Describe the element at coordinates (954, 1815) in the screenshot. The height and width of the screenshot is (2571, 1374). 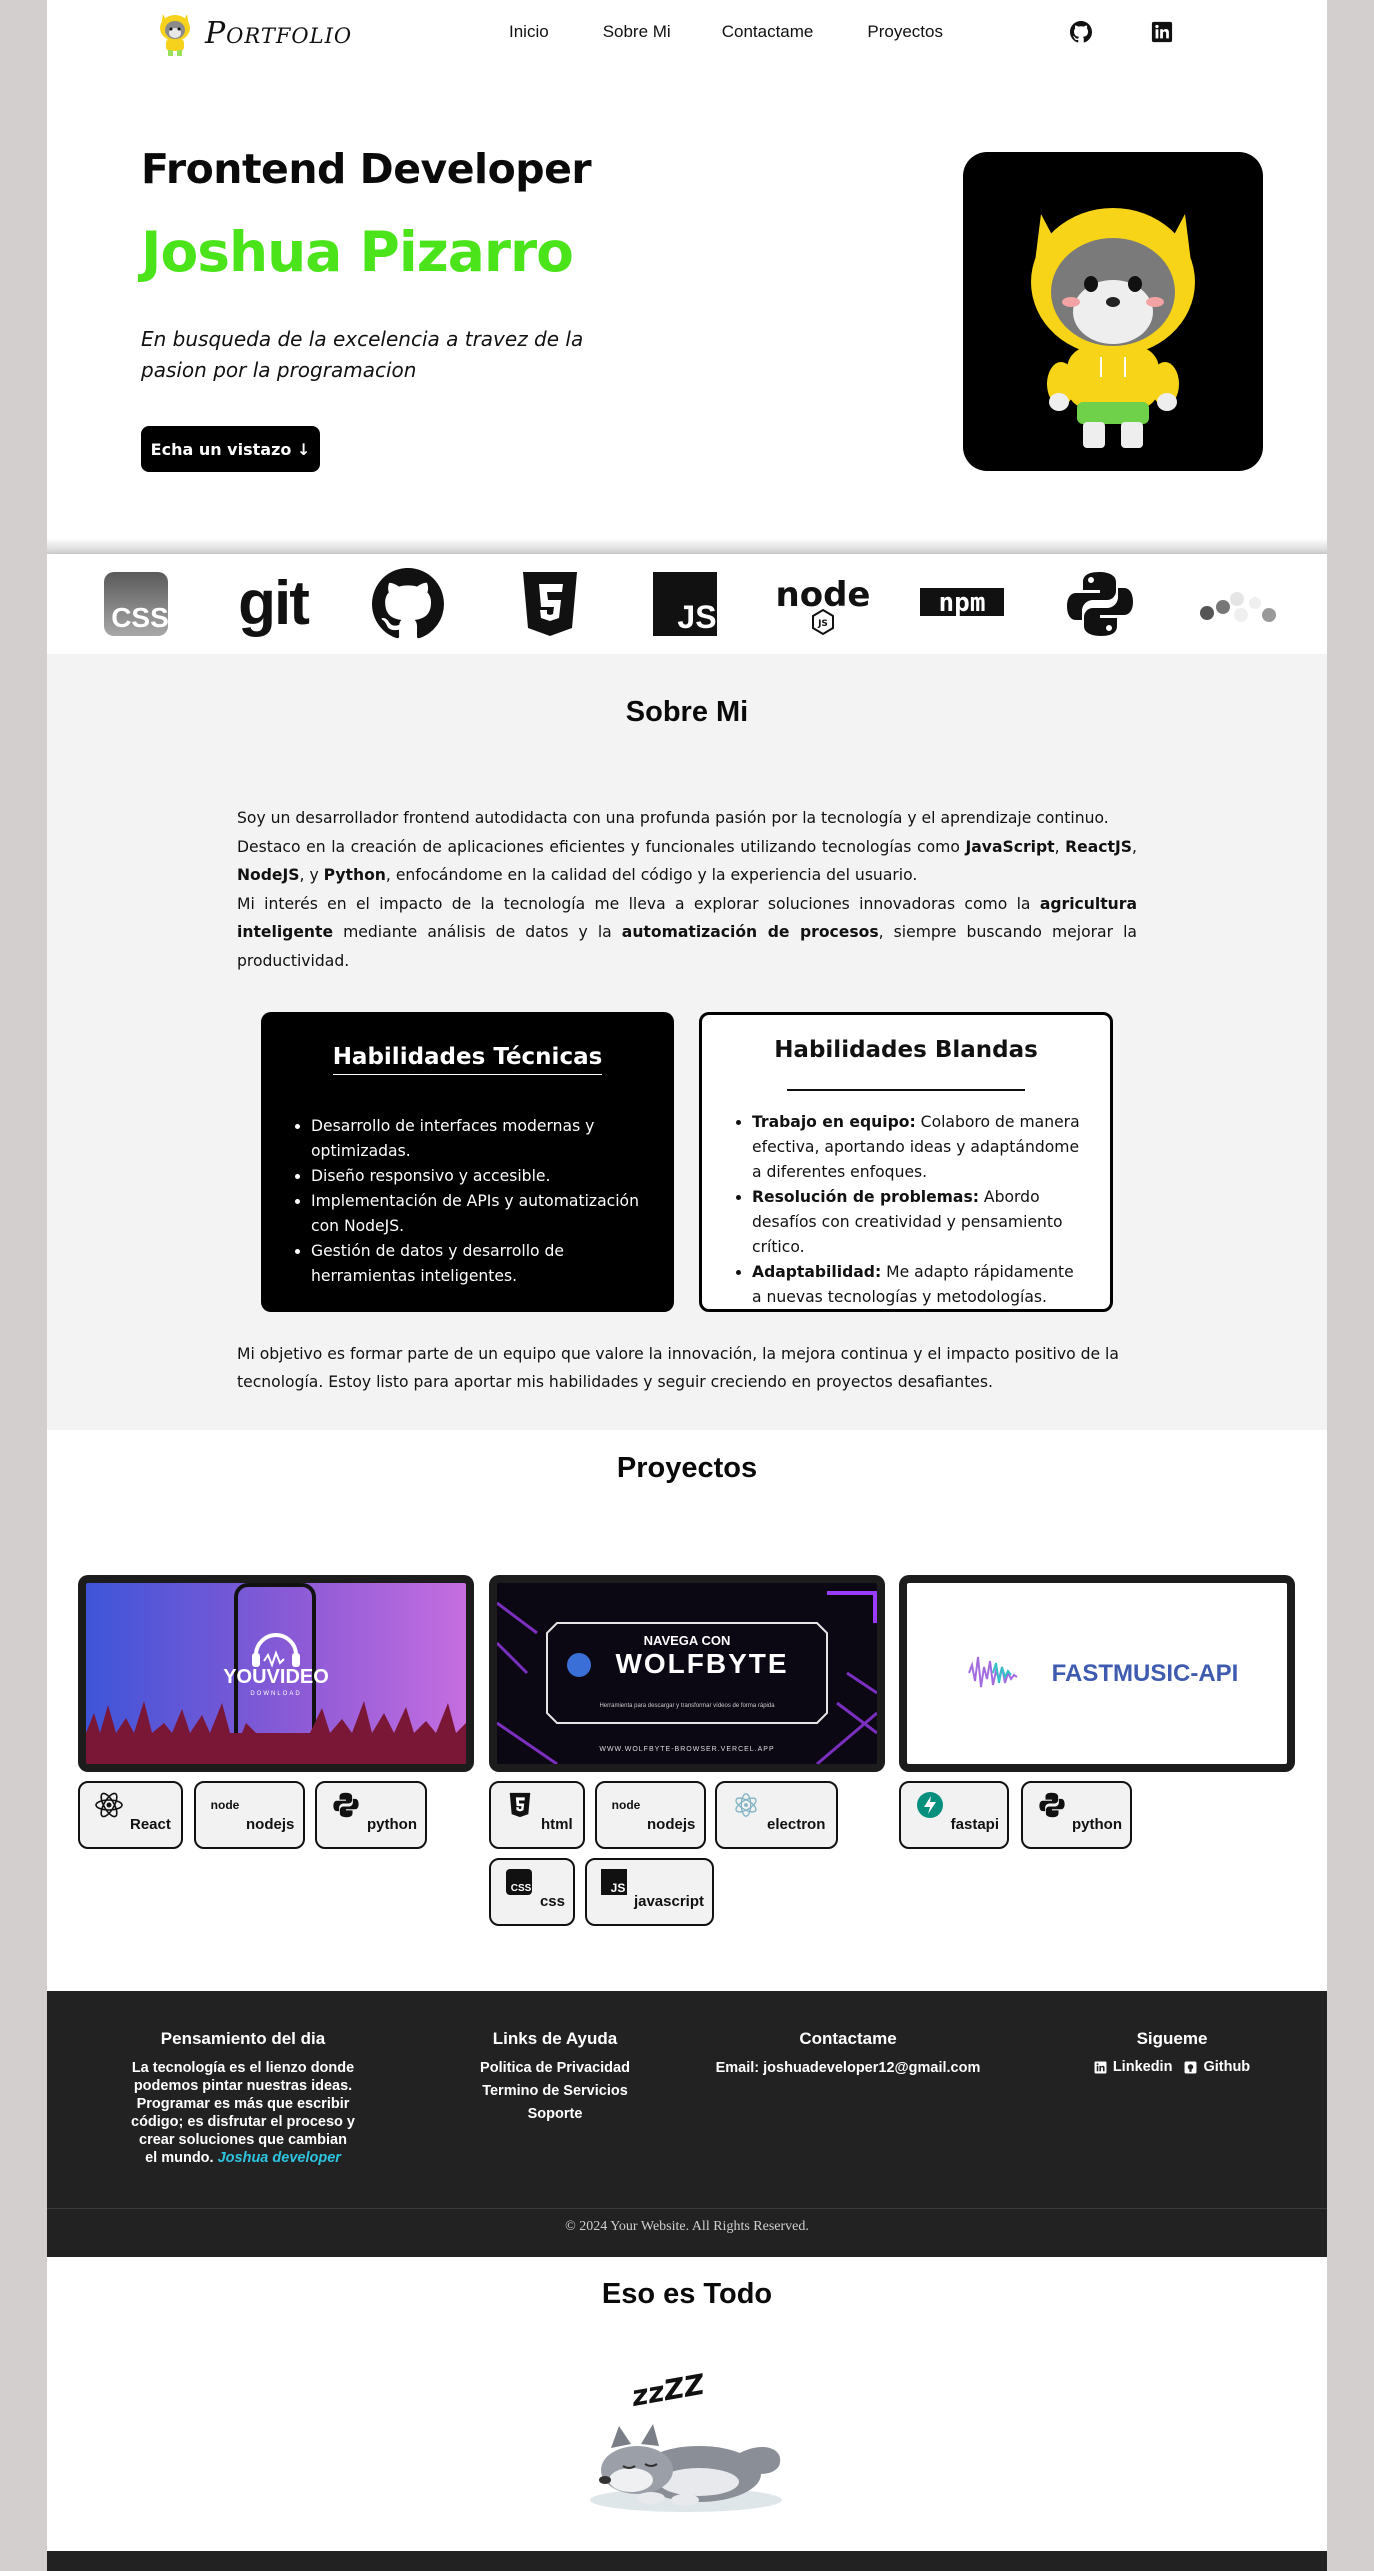
I see `chip-fastapi: fastapi` at that location.